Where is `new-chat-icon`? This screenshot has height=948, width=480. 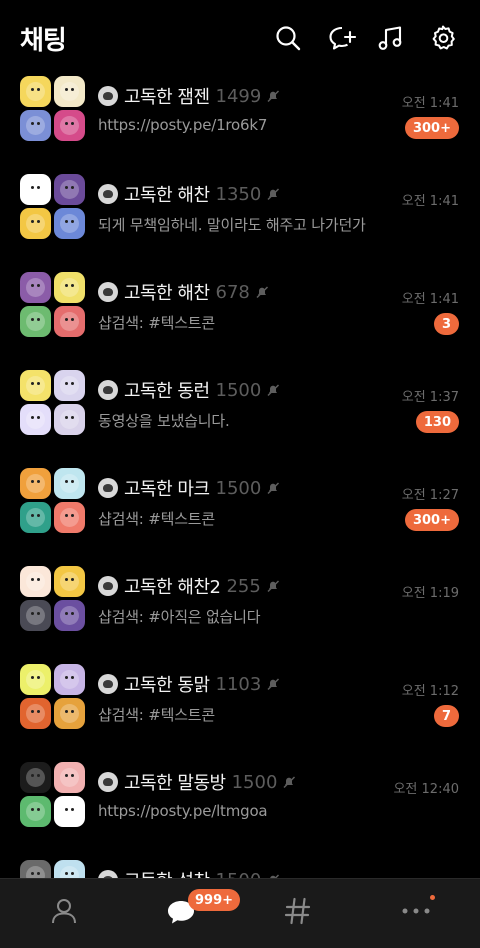
new-chat-icon is located at coordinates (342, 38).